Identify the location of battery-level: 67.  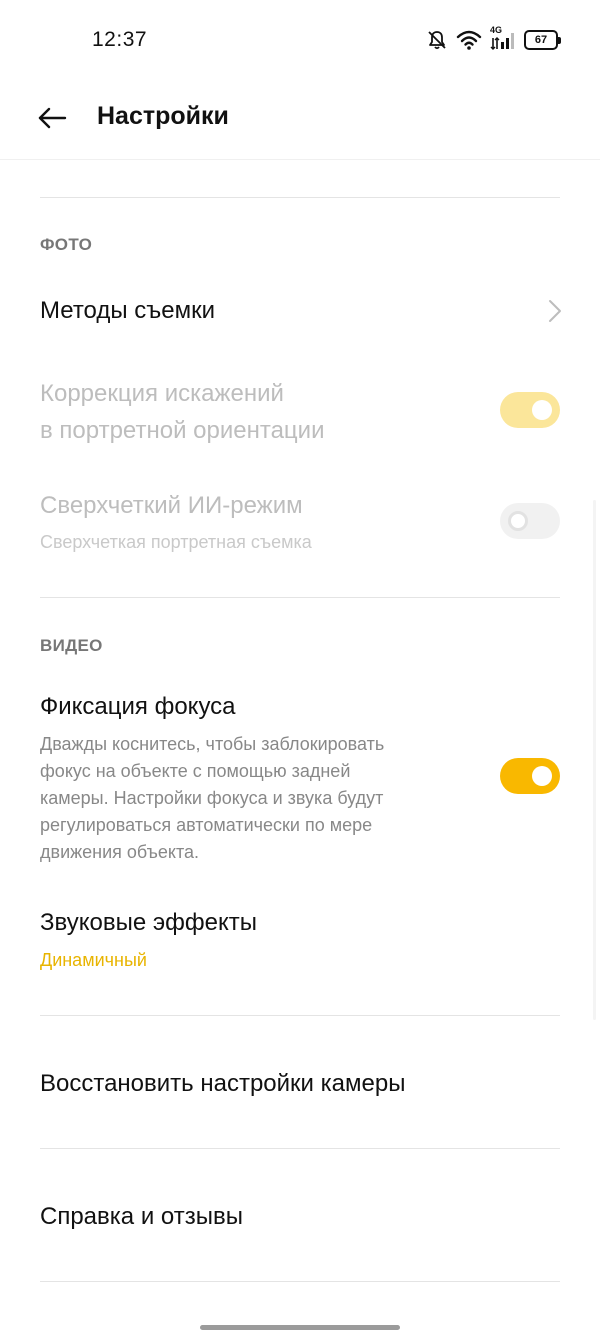
(541, 40).